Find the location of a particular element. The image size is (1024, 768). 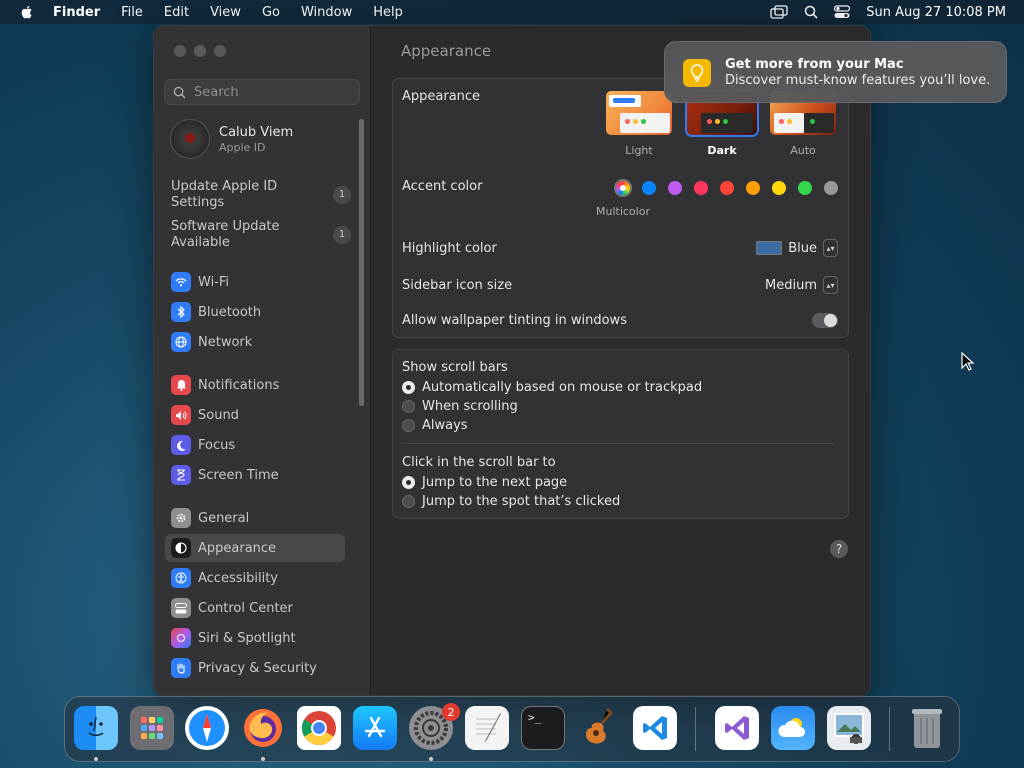

appearance-auto-caption: Auto is located at coordinates (803, 150).